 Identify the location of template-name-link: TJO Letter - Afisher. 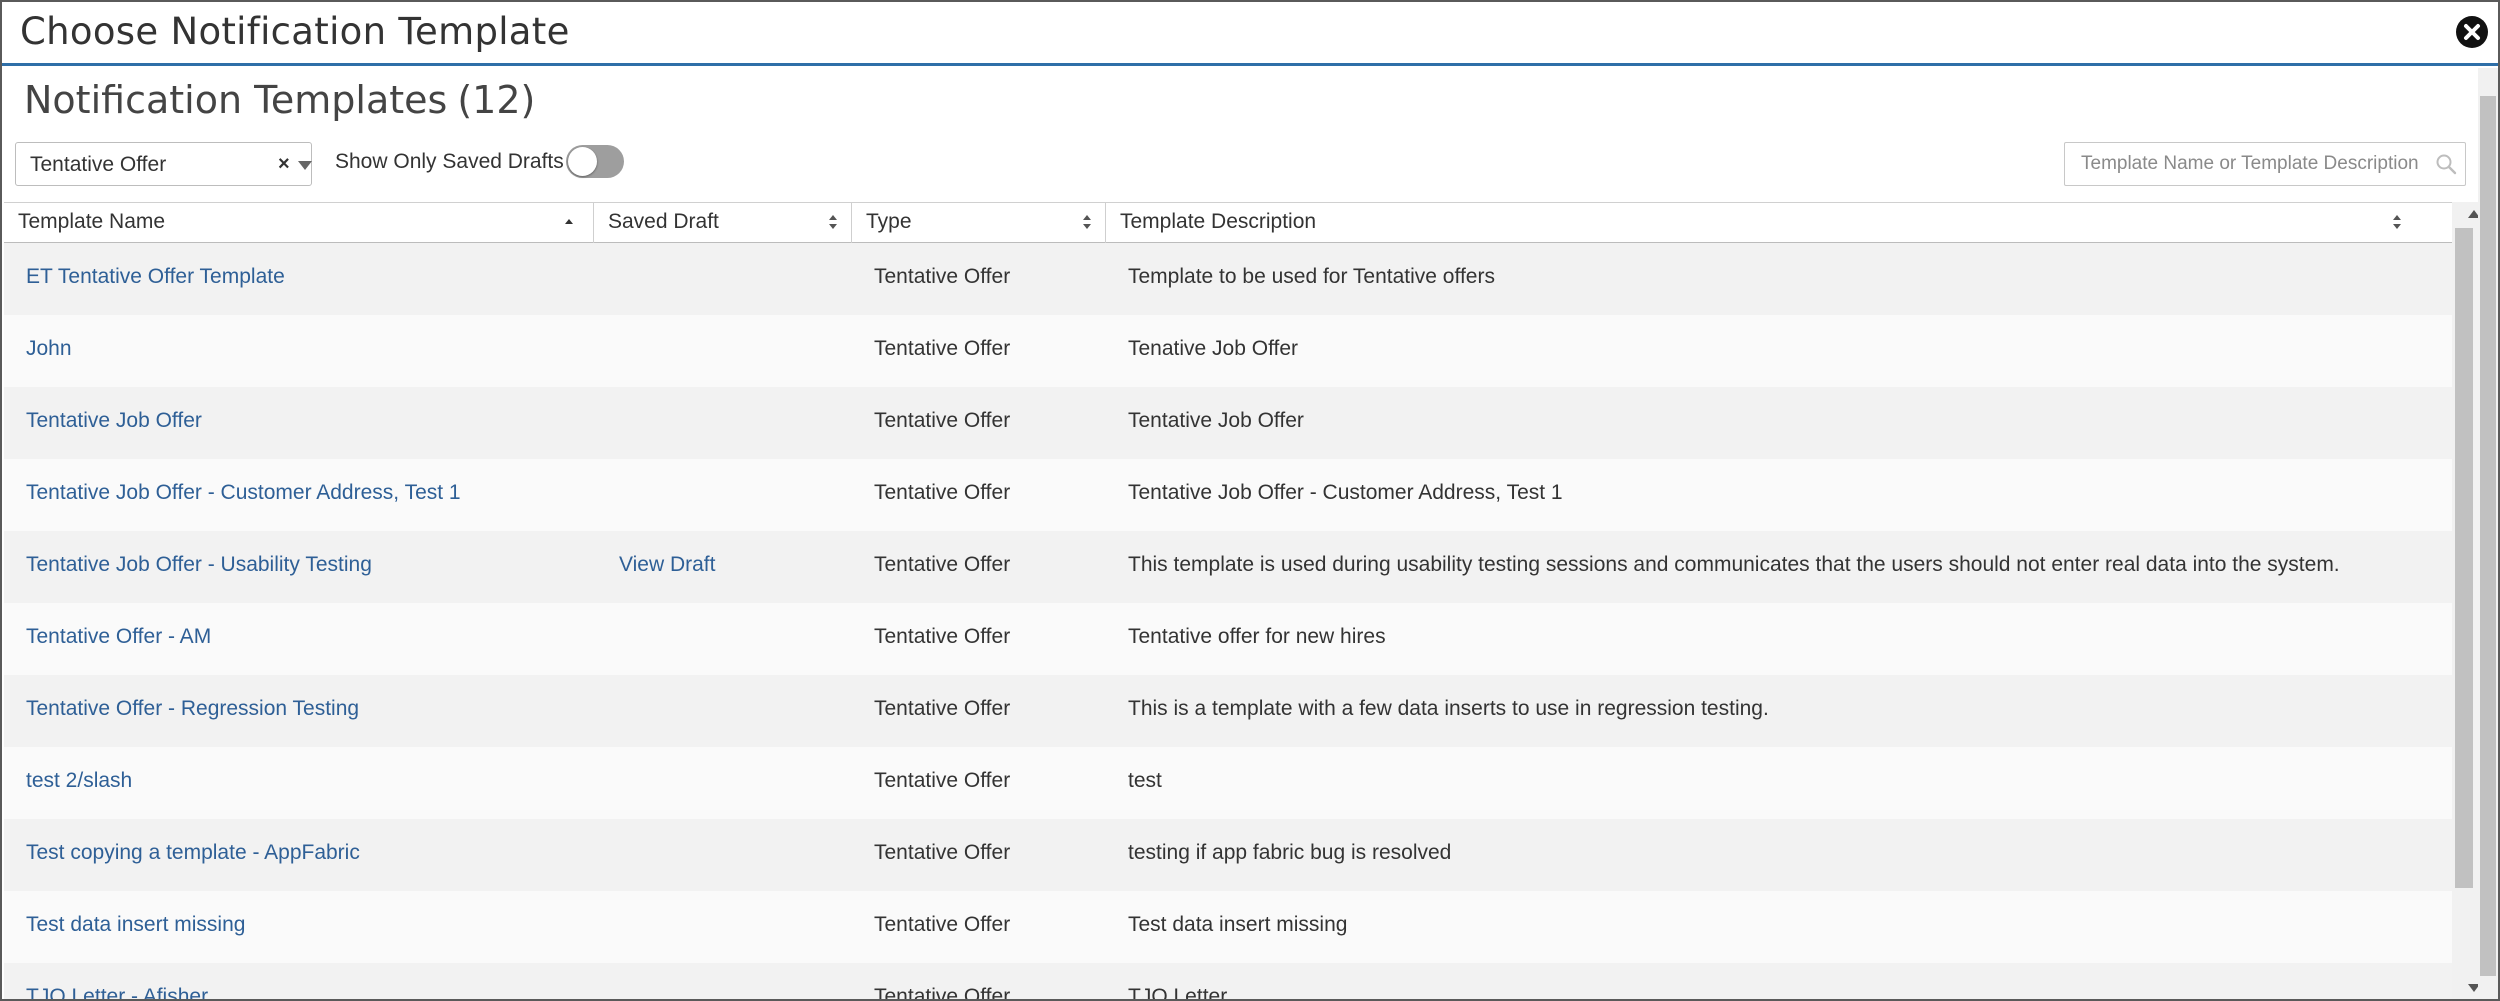
(117, 992).